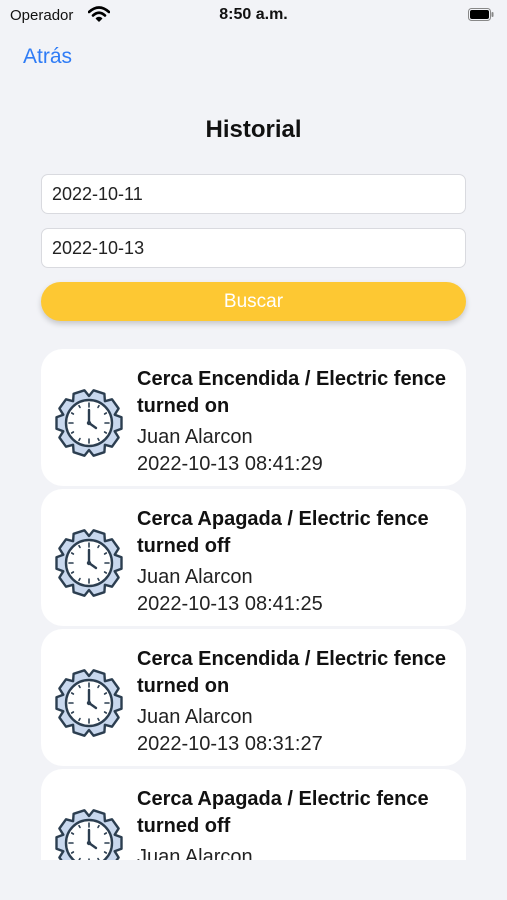 This screenshot has height=900, width=507. What do you see at coordinates (230, 604) in the screenshot?
I see `event-datetime: 2022-10-13 08:41:25` at bounding box center [230, 604].